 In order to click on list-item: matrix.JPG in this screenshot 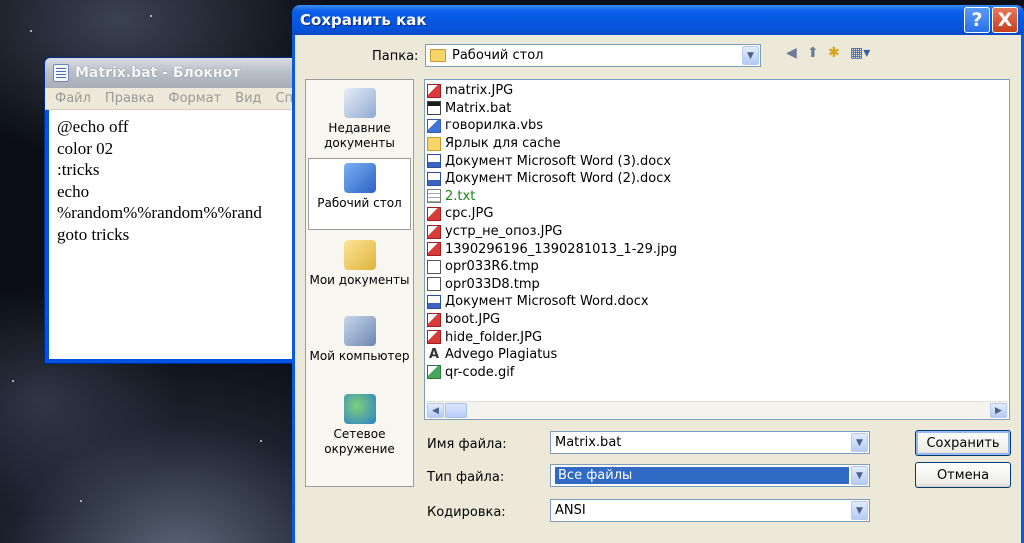, I will do `click(718, 91)`.